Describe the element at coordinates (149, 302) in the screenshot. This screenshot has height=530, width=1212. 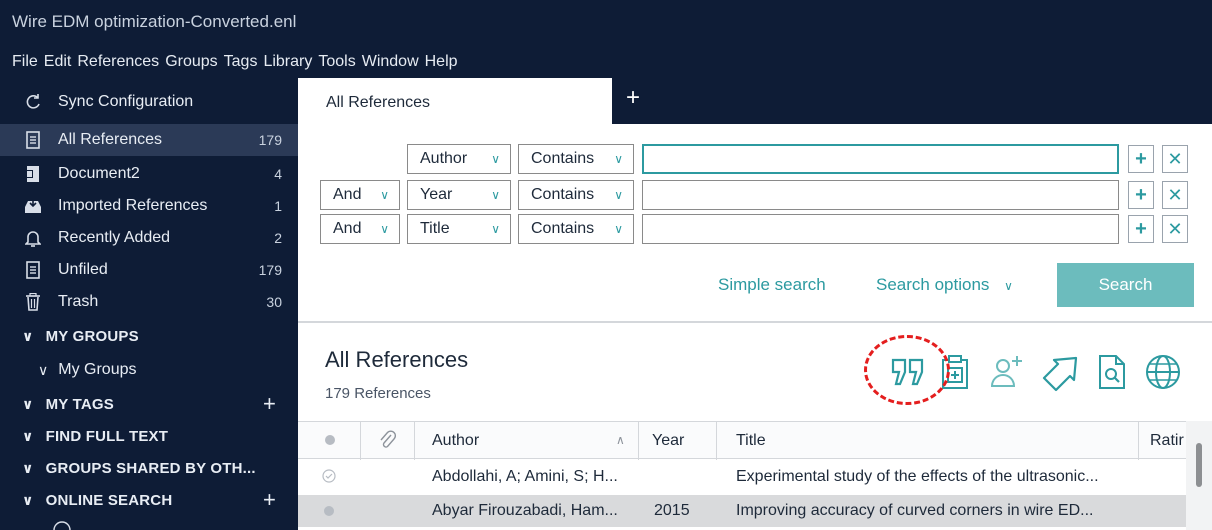
I see `sidebar-item-trash: Trash 30` at that location.